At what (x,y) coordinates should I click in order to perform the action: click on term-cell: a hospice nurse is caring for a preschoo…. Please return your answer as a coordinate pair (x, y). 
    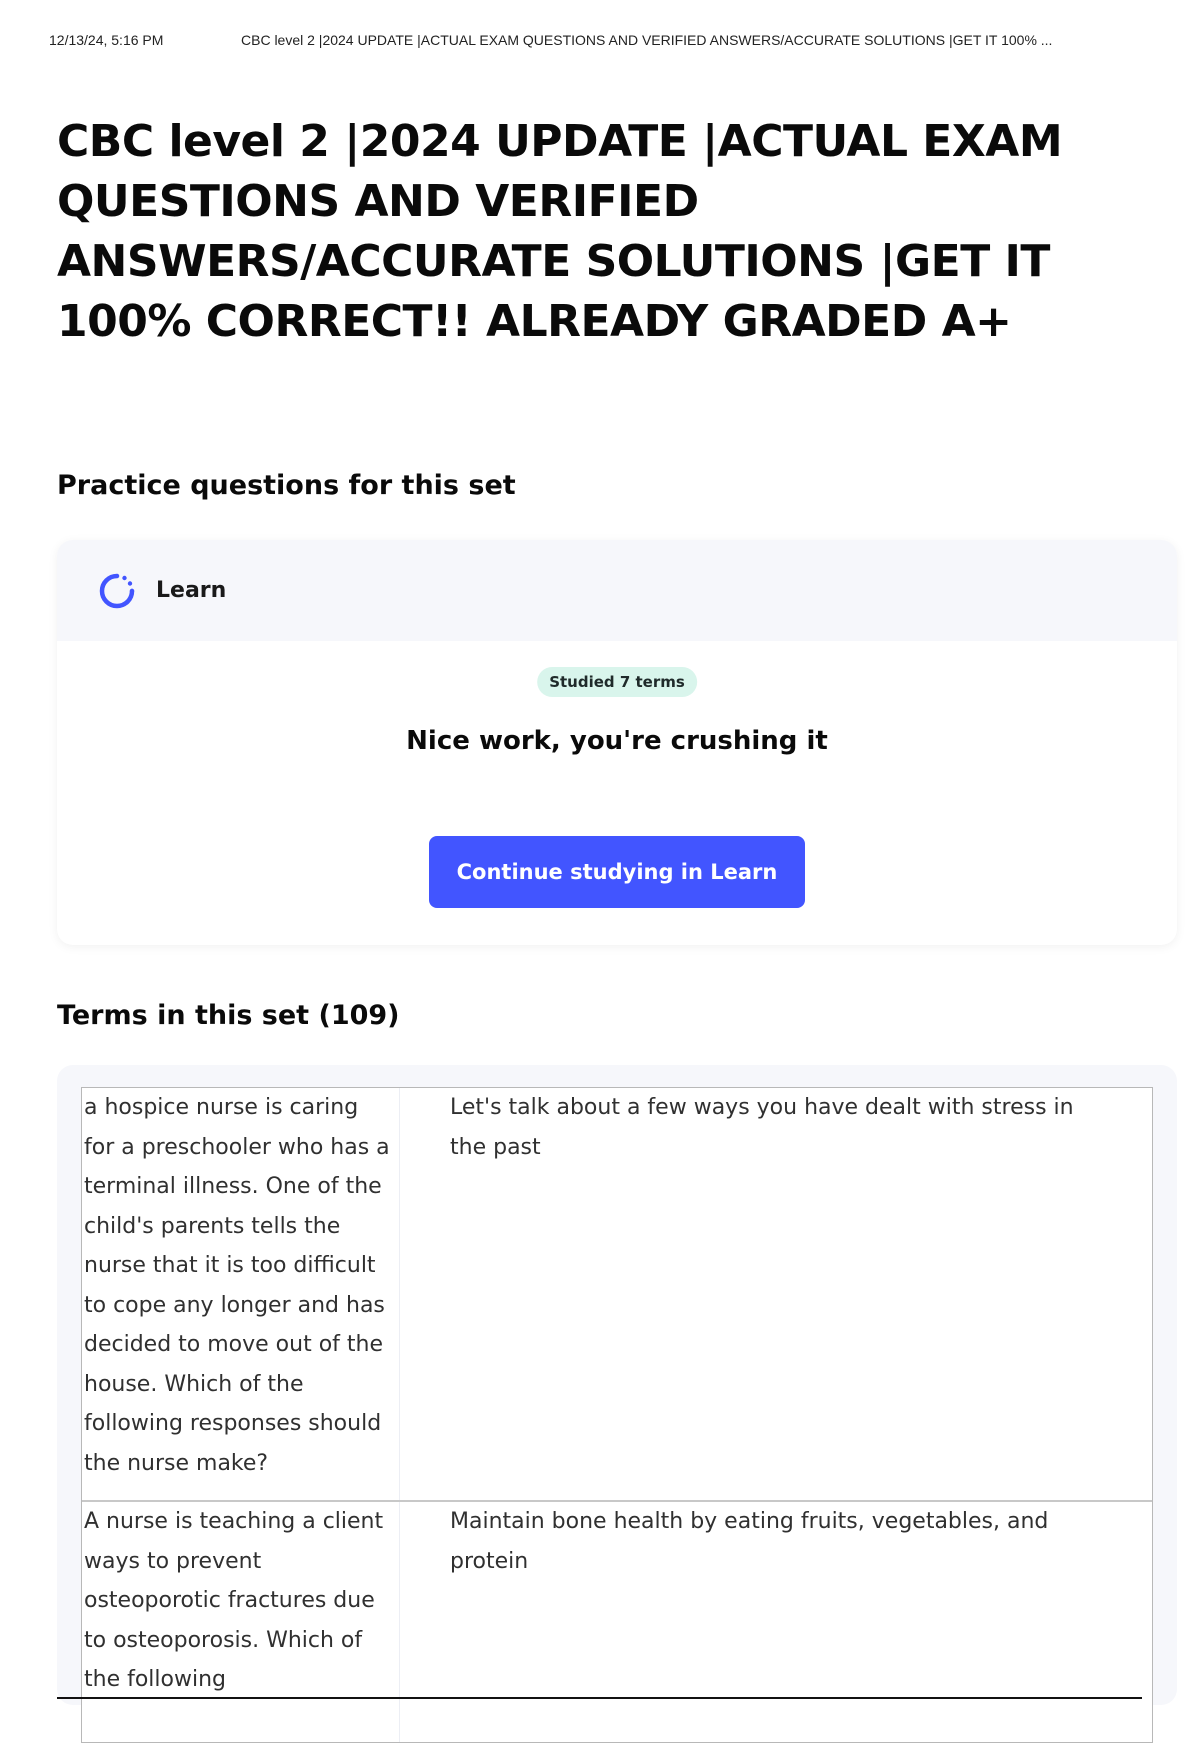
    Looking at the image, I should click on (241, 1294).